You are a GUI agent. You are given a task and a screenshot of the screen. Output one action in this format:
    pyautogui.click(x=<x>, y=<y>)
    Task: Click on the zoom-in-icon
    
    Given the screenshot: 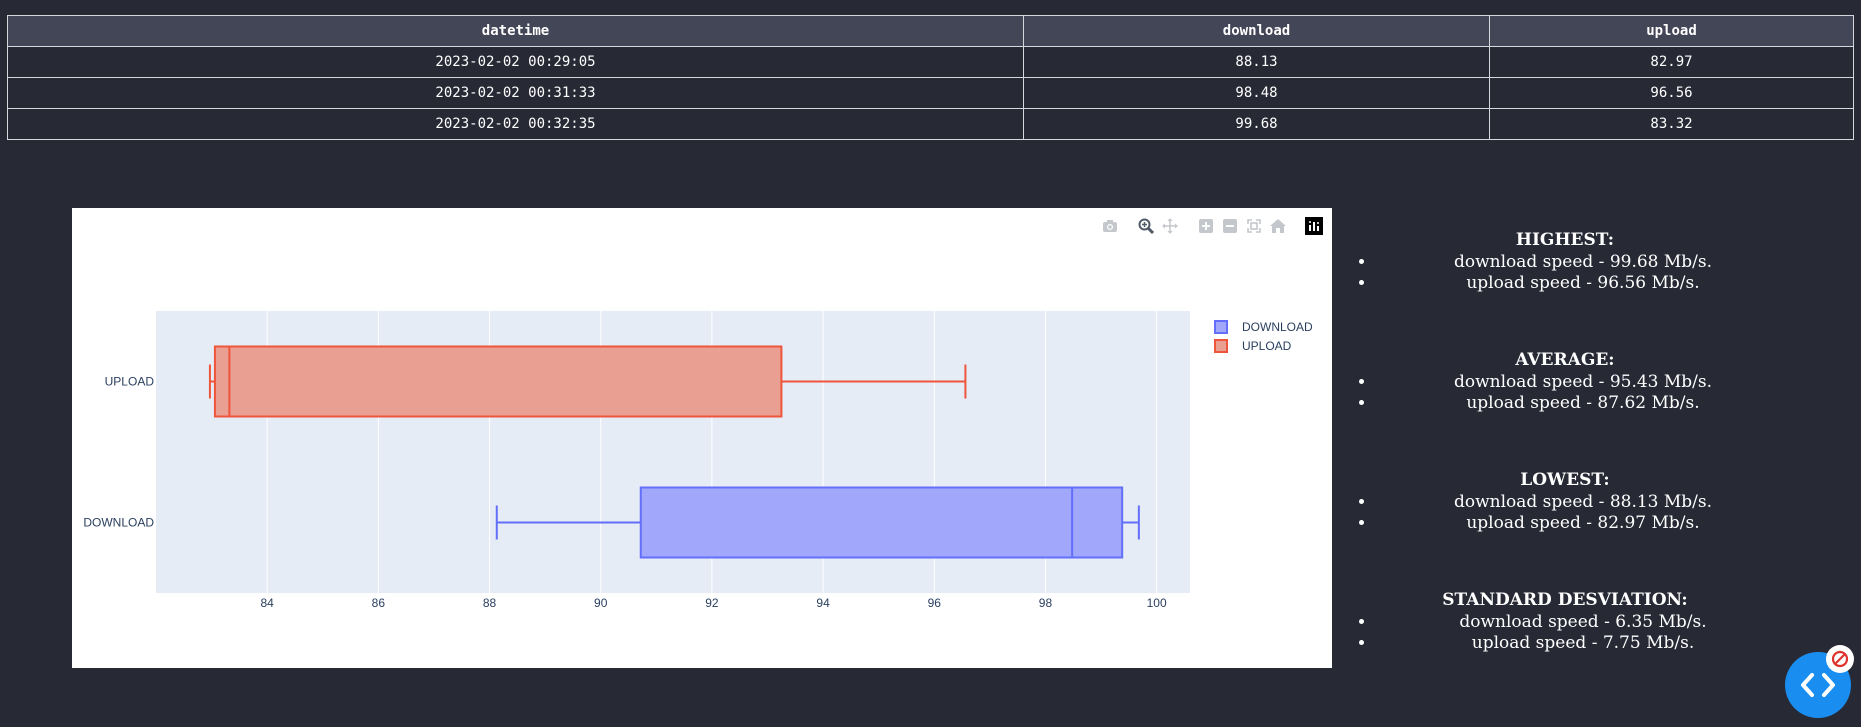 What is the action you would take?
    pyautogui.click(x=1206, y=226)
    